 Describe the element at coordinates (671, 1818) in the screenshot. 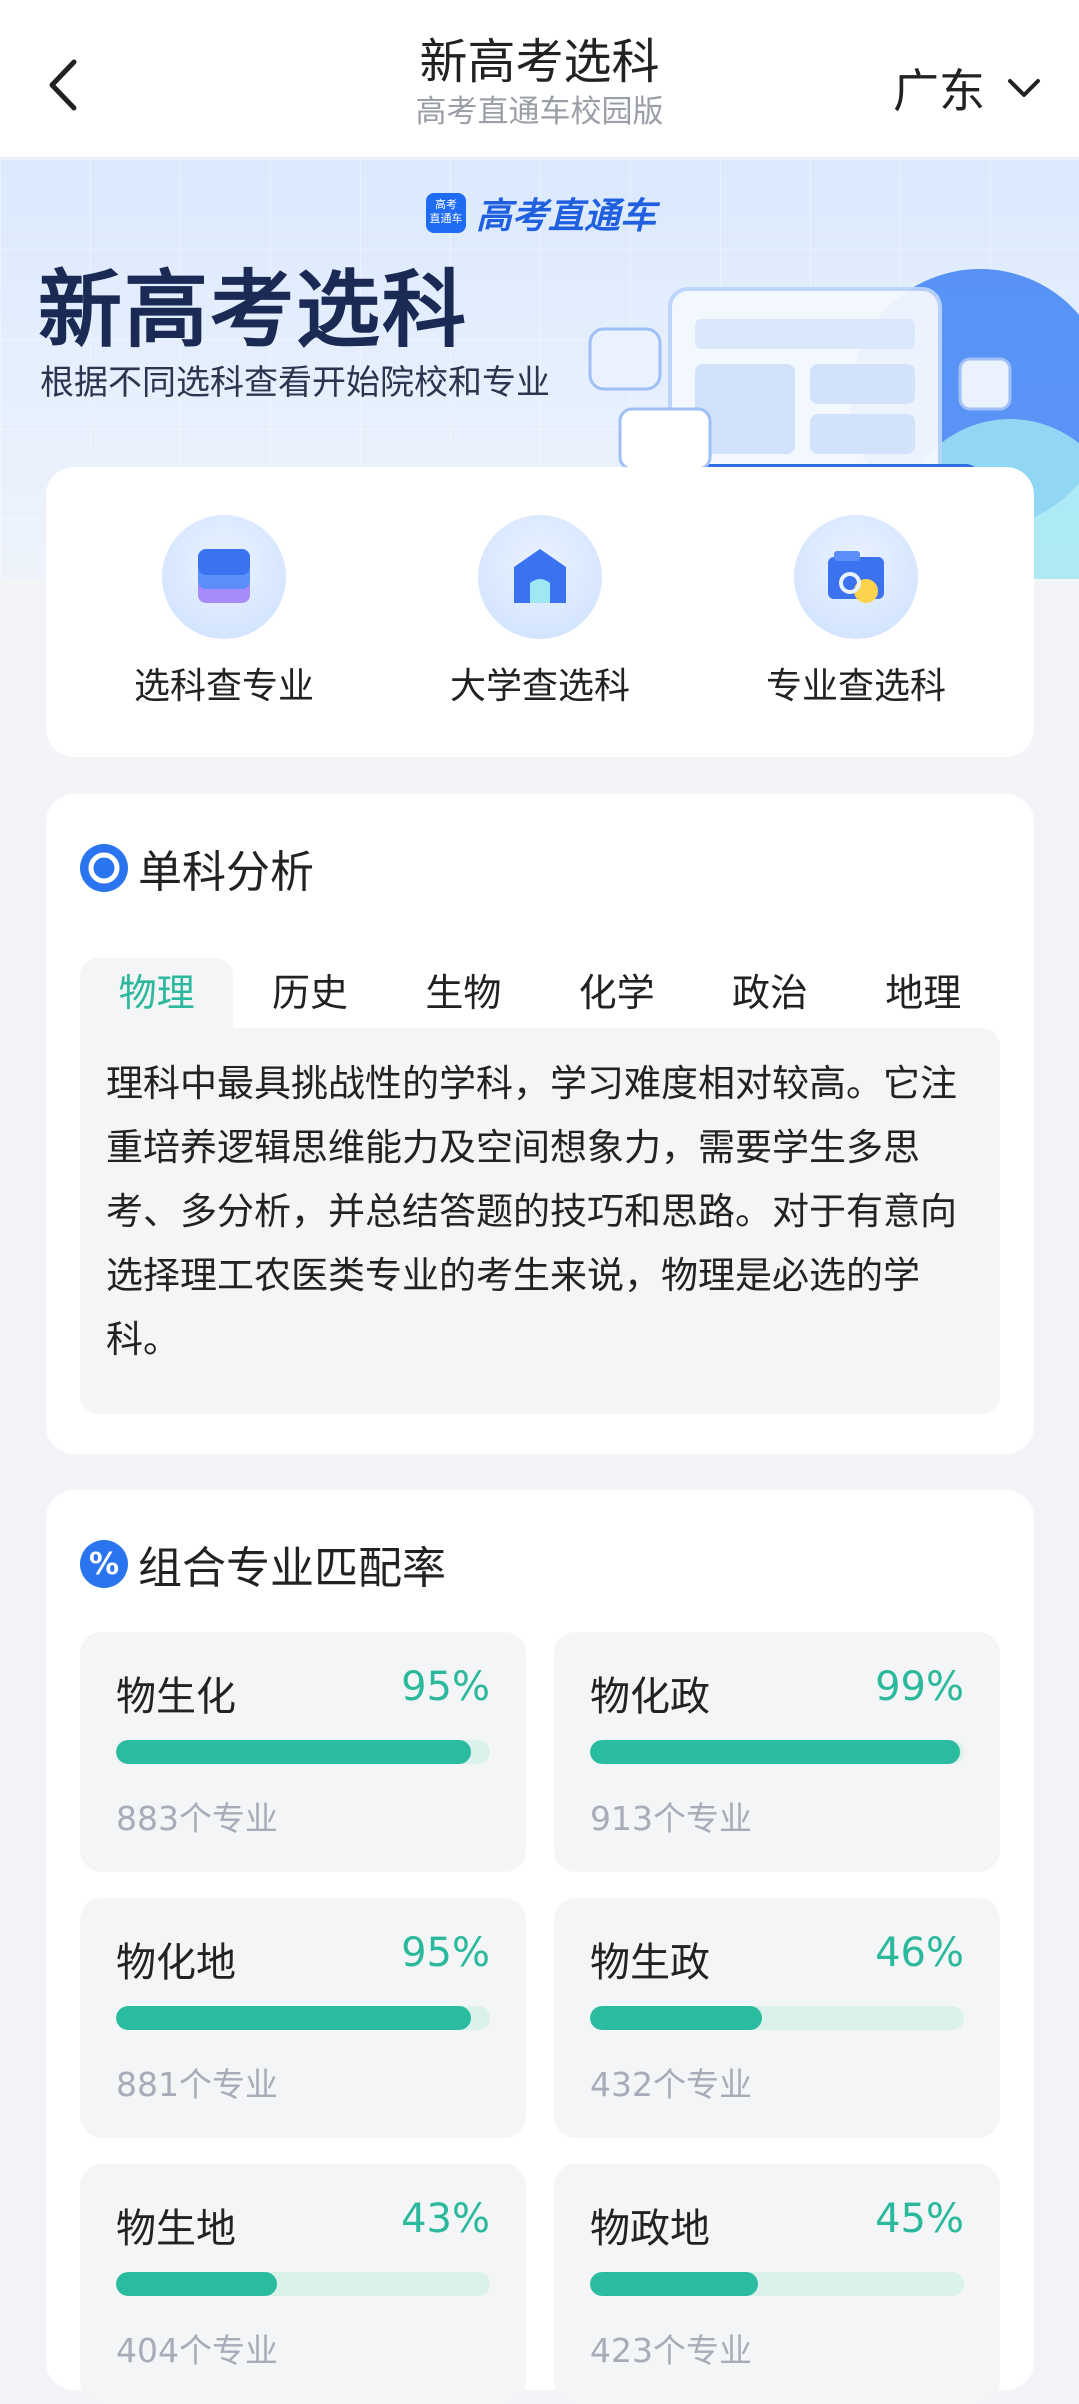

I see `major-count: 913个专业` at that location.